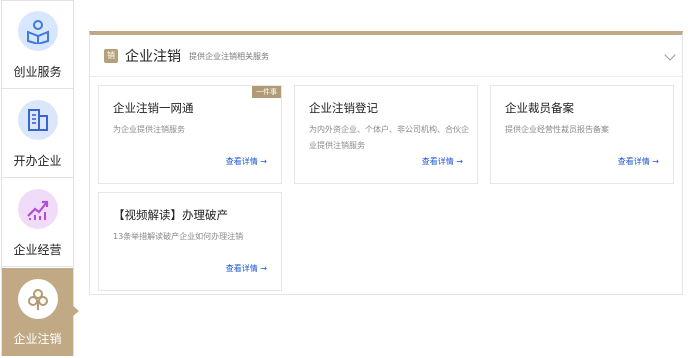  I want to click on card-video-bankruptcy: 【视频解读】办理破产 13条举措解读破产企业如何办理注销 查看详情 →, so click(190, 241).